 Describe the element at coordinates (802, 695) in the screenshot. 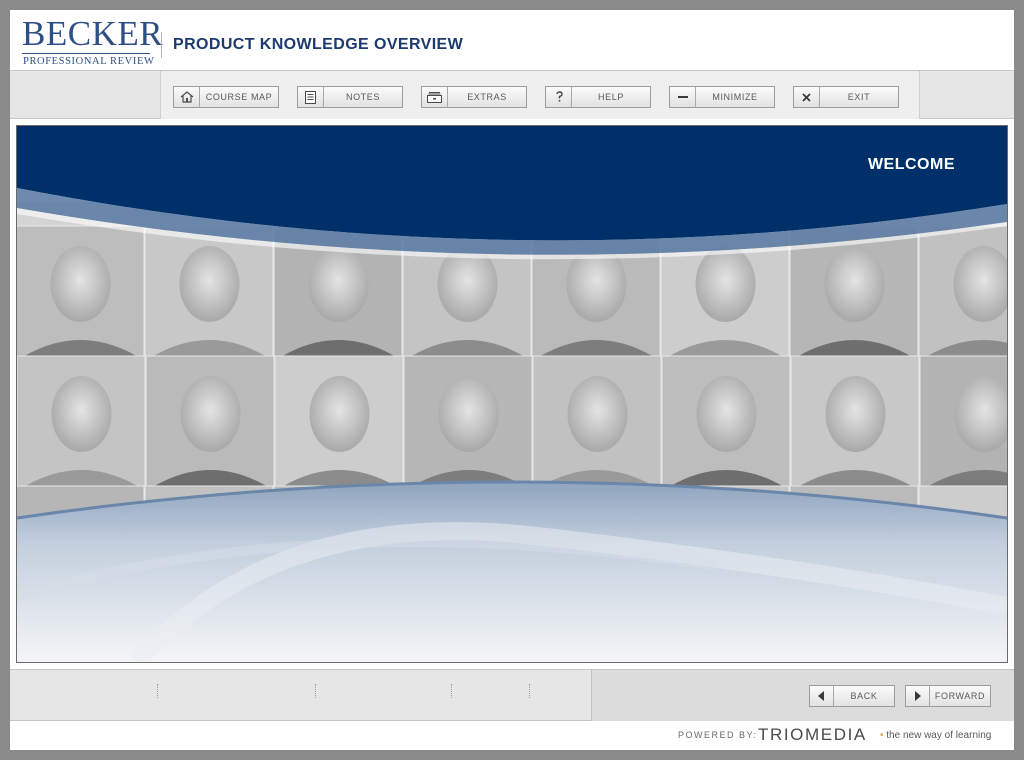

I see `navigation-panel: BACK FORWARD` at that location.